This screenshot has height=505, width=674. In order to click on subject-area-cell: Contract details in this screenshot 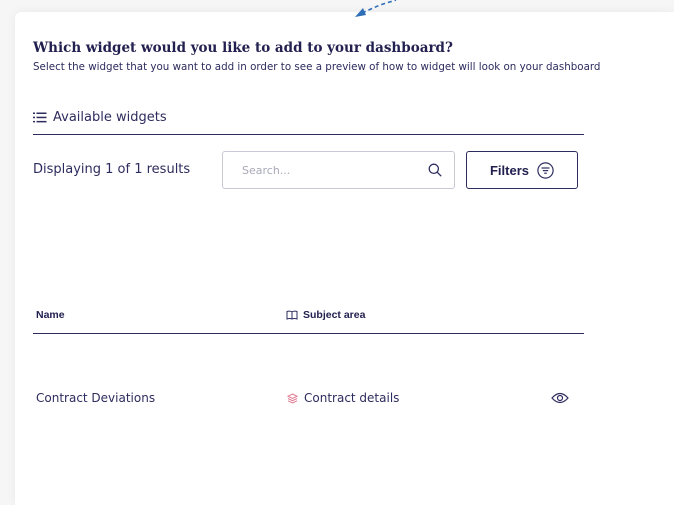, I will do `click(343, 398)`.